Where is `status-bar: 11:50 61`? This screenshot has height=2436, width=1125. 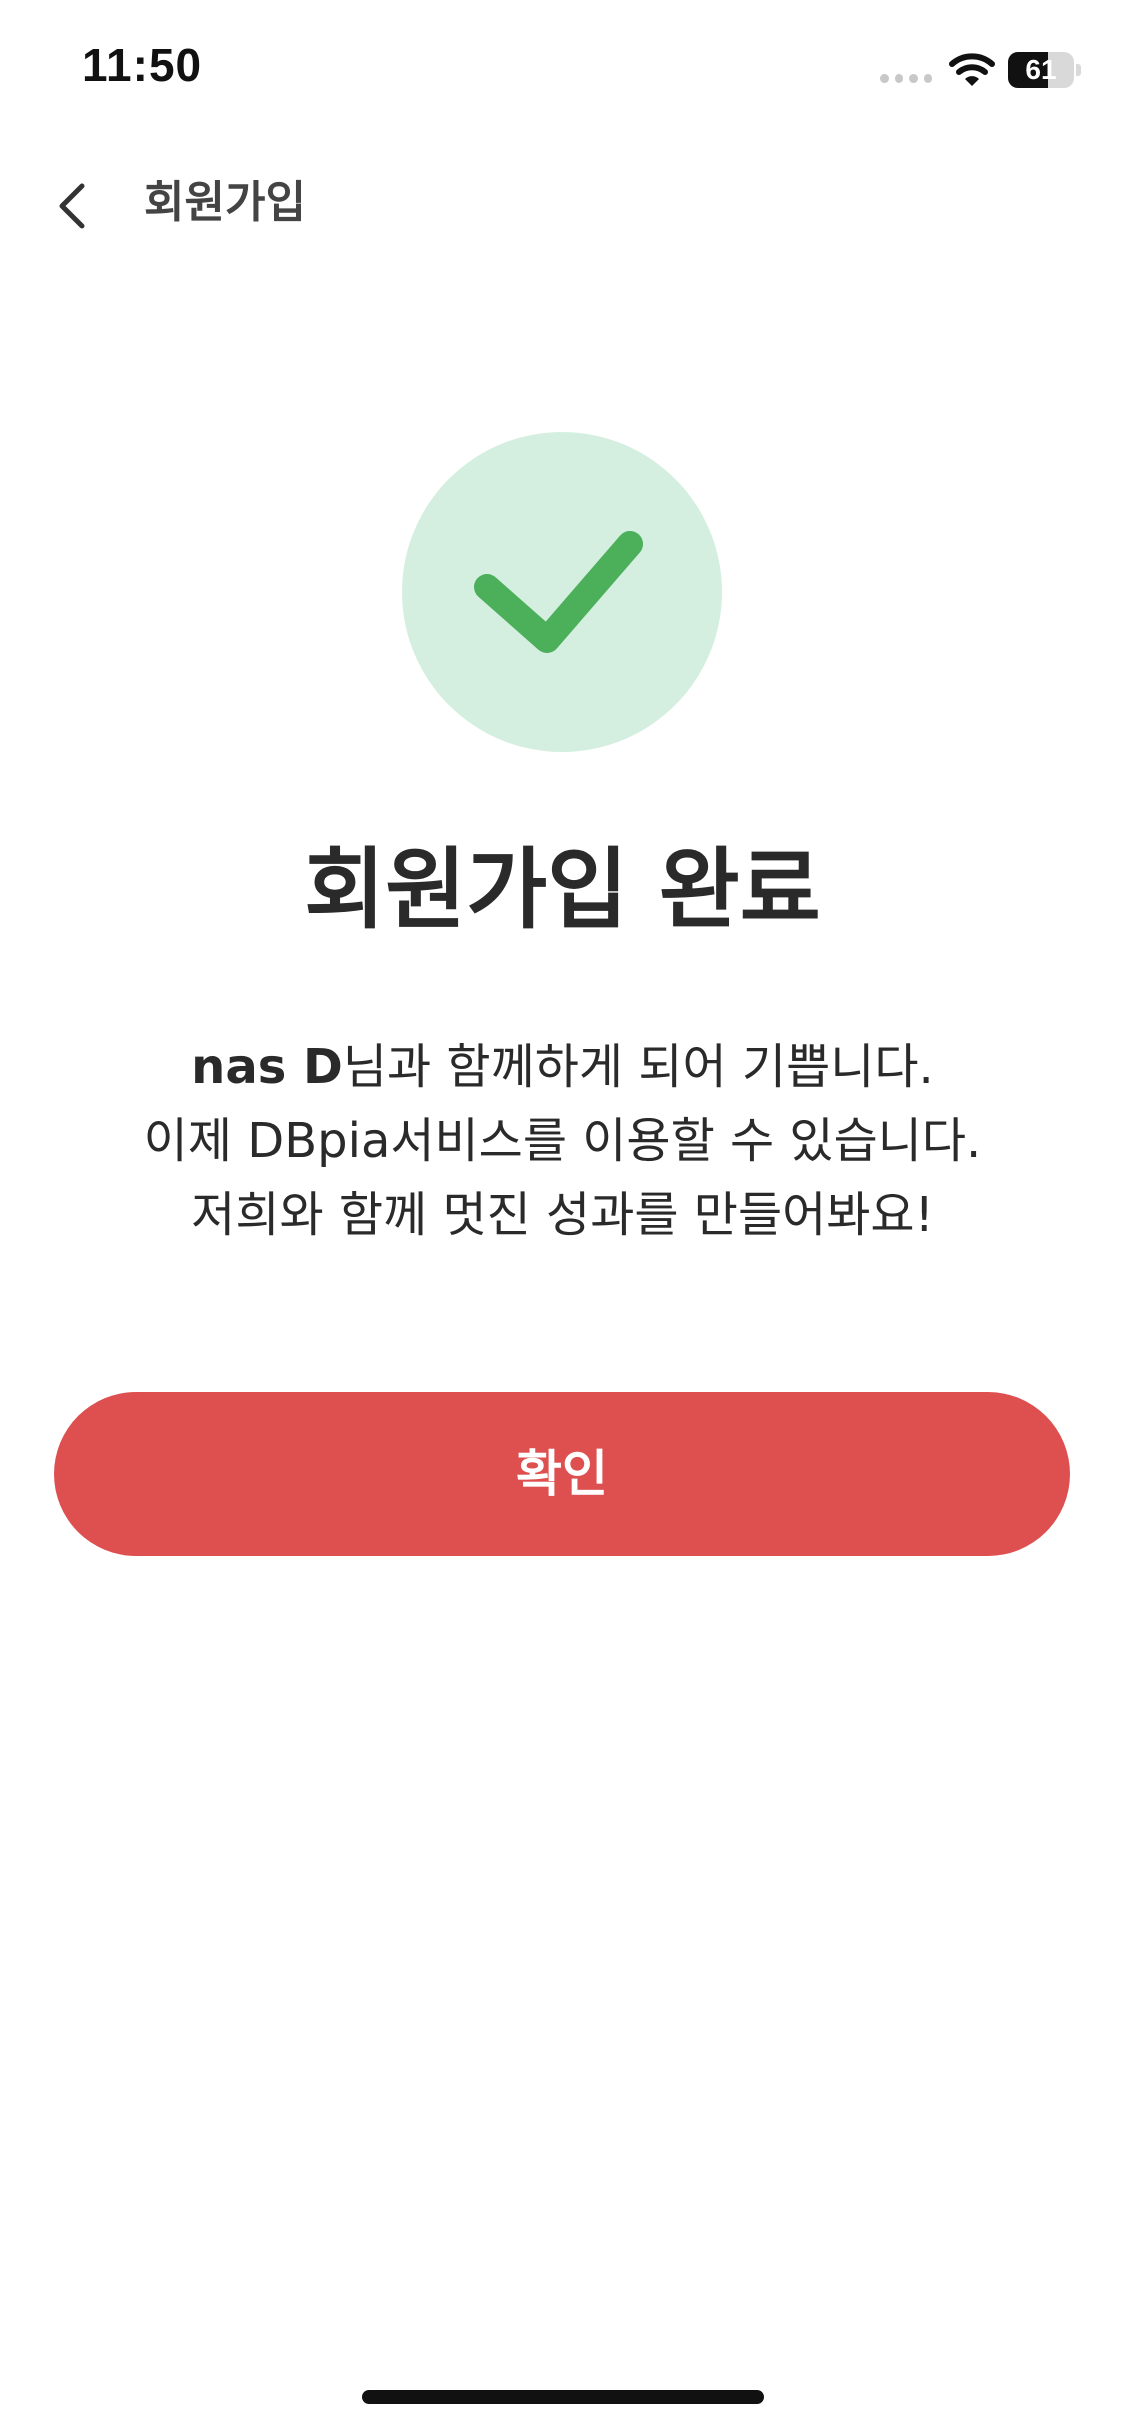
status-bar: 11:50 61 is located at coordinates (562, 70).